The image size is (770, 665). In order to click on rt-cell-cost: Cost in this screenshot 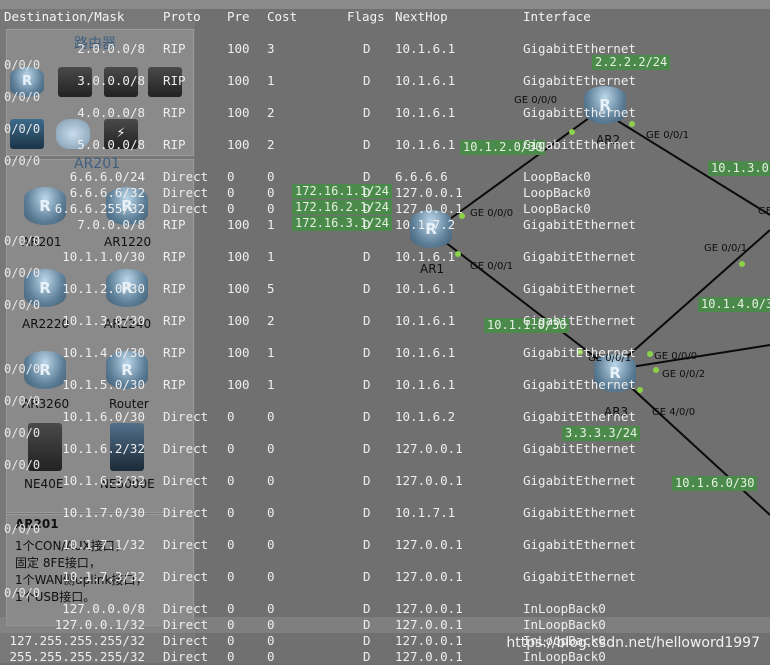, I will do `click(282, 16)`.